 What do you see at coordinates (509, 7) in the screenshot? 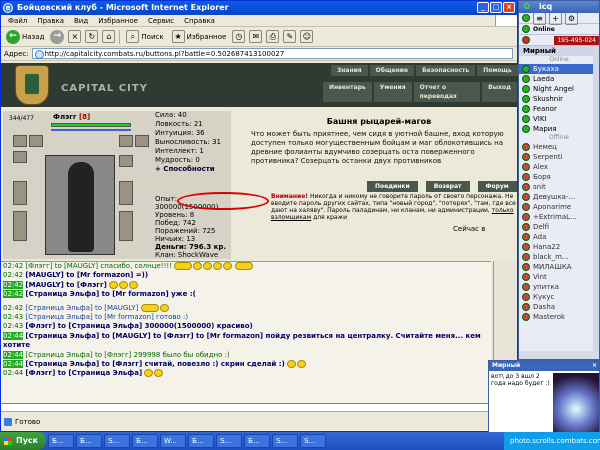
I see `close-button: ×` at bounding box center [509, 7].